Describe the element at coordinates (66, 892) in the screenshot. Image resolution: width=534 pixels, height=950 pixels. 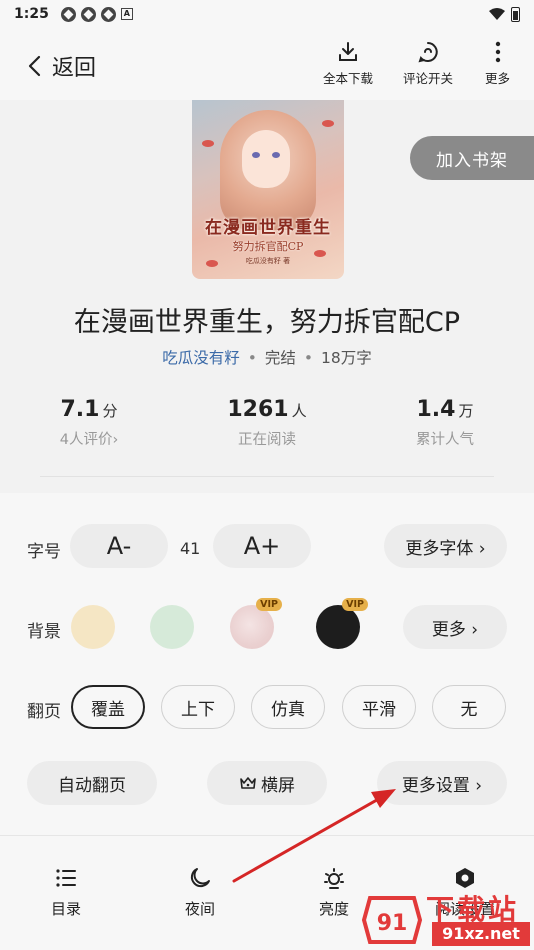
I see `tab-catalog: 目录` at that location.